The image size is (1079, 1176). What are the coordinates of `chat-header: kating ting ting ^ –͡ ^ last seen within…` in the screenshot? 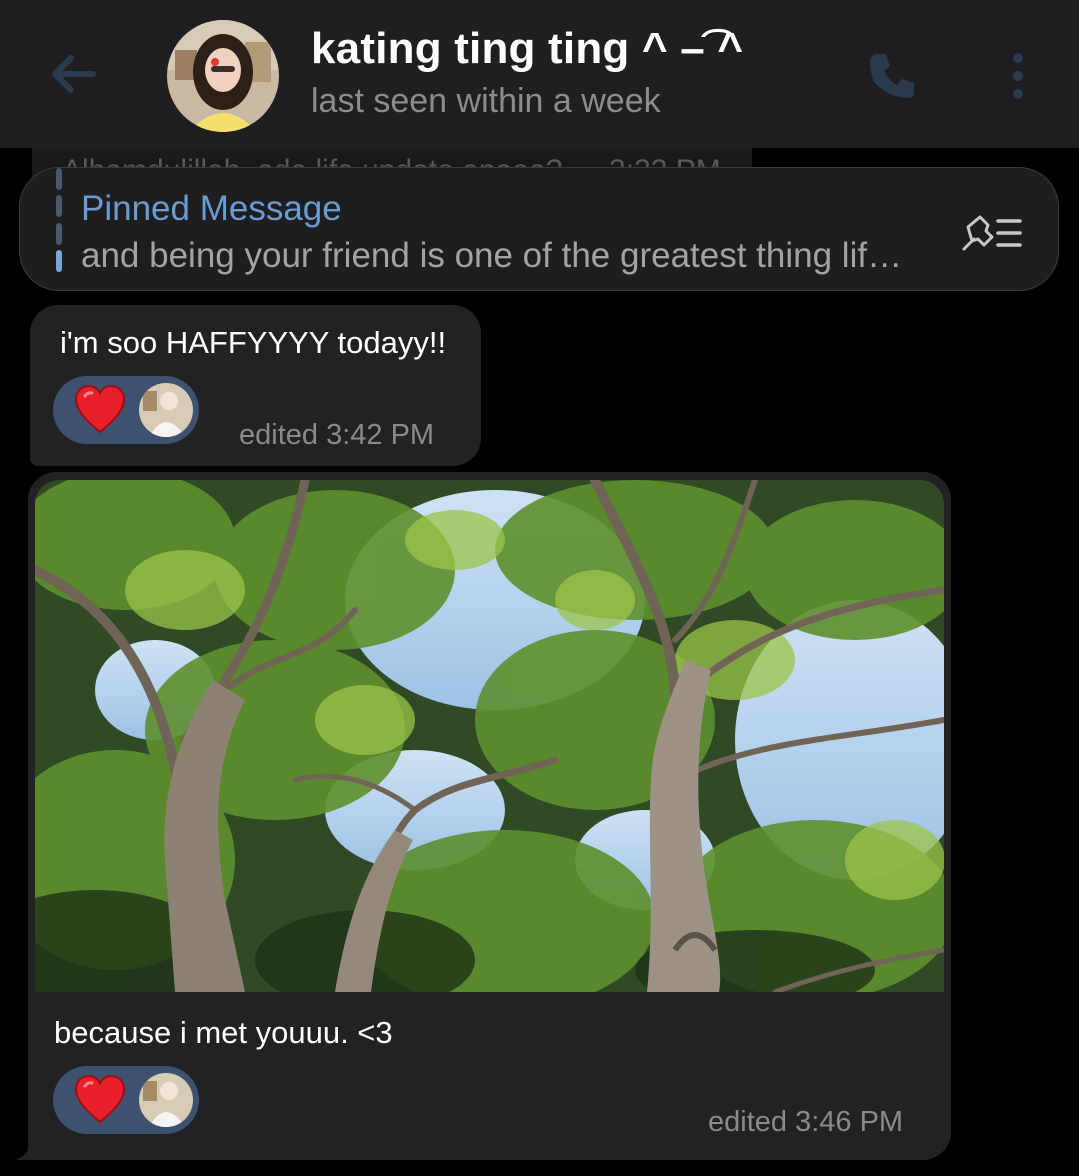 It's located at (539, 74).